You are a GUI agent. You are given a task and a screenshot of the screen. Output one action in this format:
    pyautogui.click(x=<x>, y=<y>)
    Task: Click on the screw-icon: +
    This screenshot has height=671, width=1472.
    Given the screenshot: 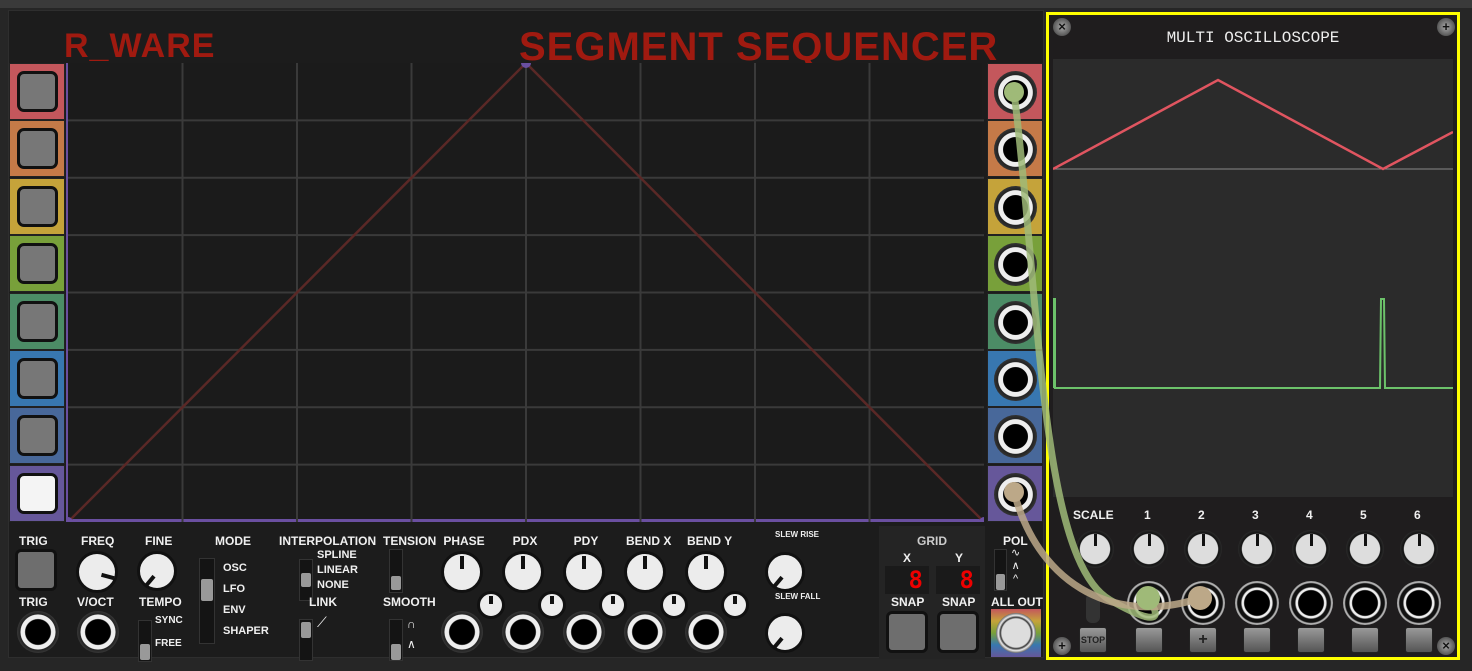 What is the action you would take?
    pyautogui.click(x=1062, y=646)
    